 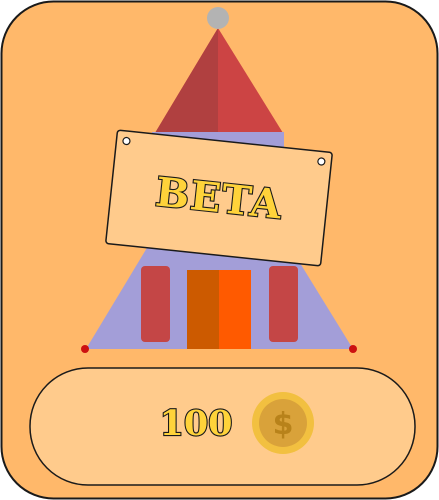 I want to click on coin-dollar-symbol: $, so click(x=283, y=424).